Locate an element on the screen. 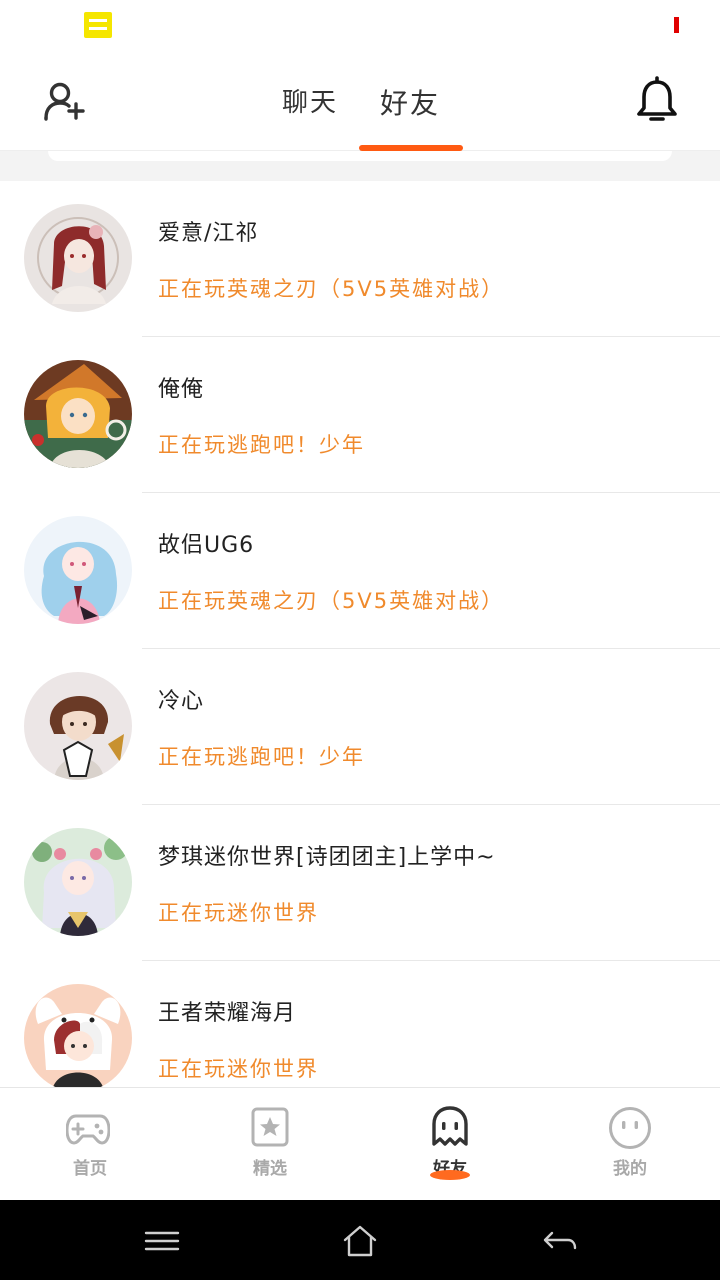 The image size is (720, 1280). back-arrow-icon is located at coordinates (560, 1240).